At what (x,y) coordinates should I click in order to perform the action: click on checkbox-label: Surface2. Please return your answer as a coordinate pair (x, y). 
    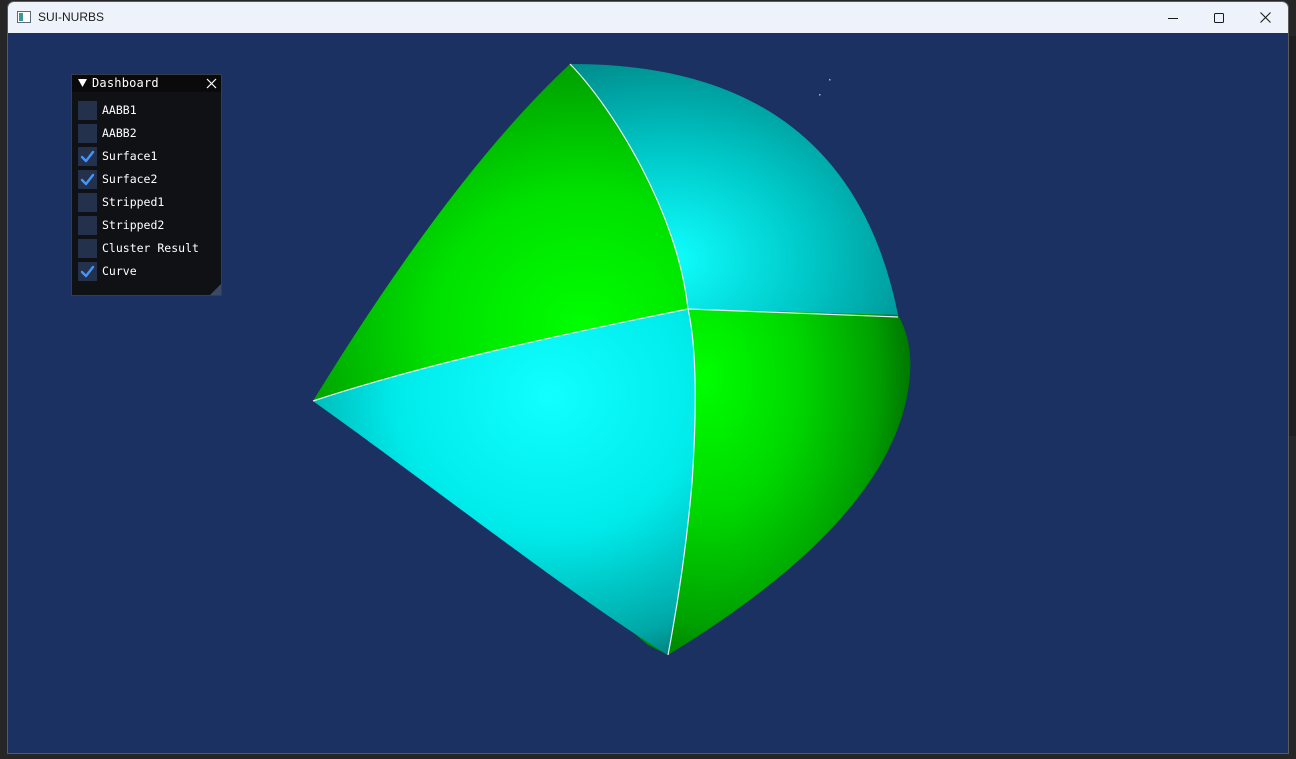
    Looking at the image, I should click on (130, 179).